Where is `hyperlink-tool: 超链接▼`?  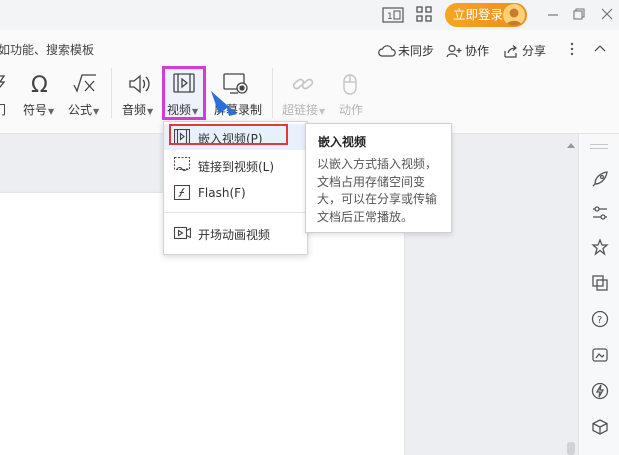 hyperlink-tool: 超链接▼ is located at coordinates (304, 95).